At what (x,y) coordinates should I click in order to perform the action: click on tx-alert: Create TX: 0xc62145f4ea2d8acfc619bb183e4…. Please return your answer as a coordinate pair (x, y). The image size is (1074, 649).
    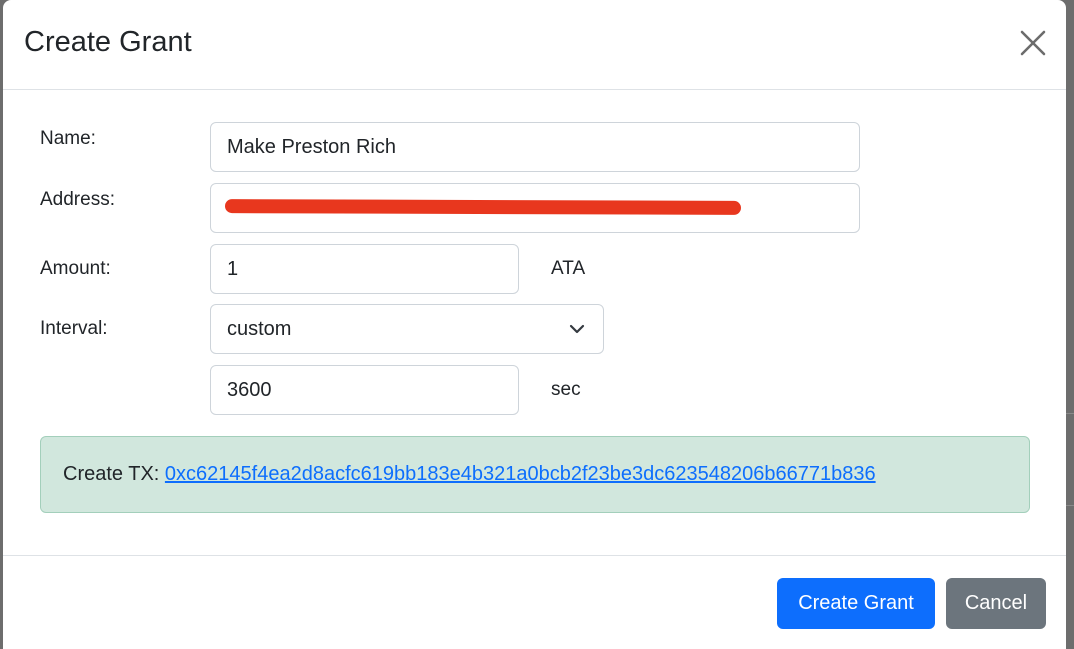
    Looking at the image, I should click on (535, 474).